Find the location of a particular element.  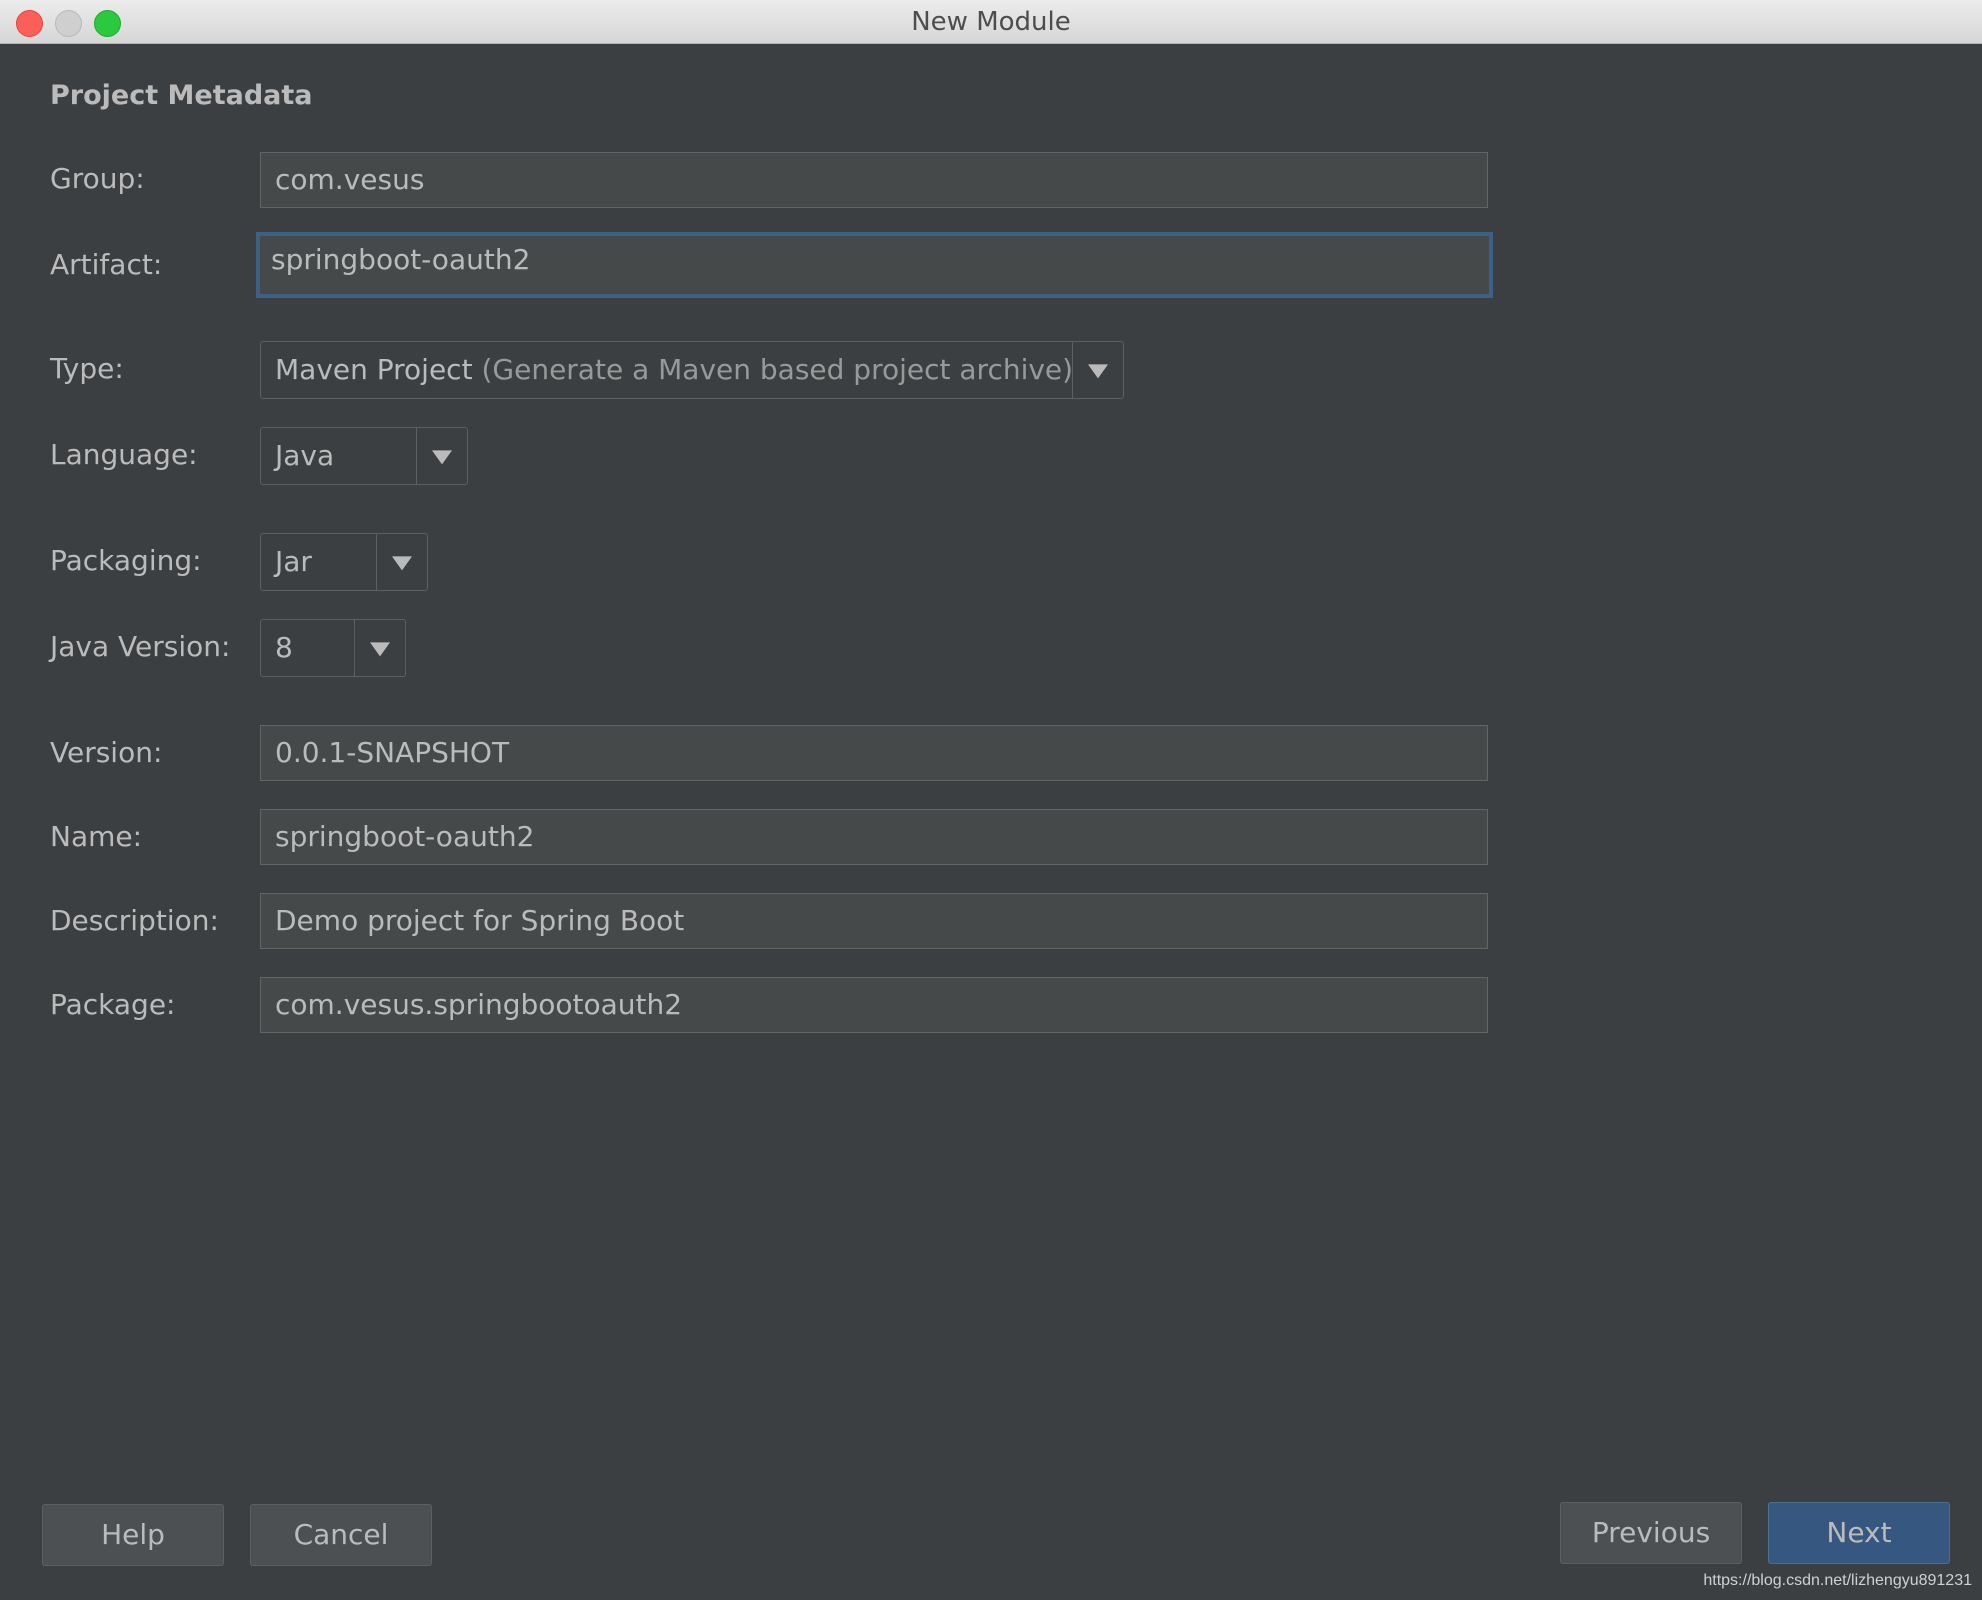

java-version-dropdown-button is located at coordinates (379, 648).